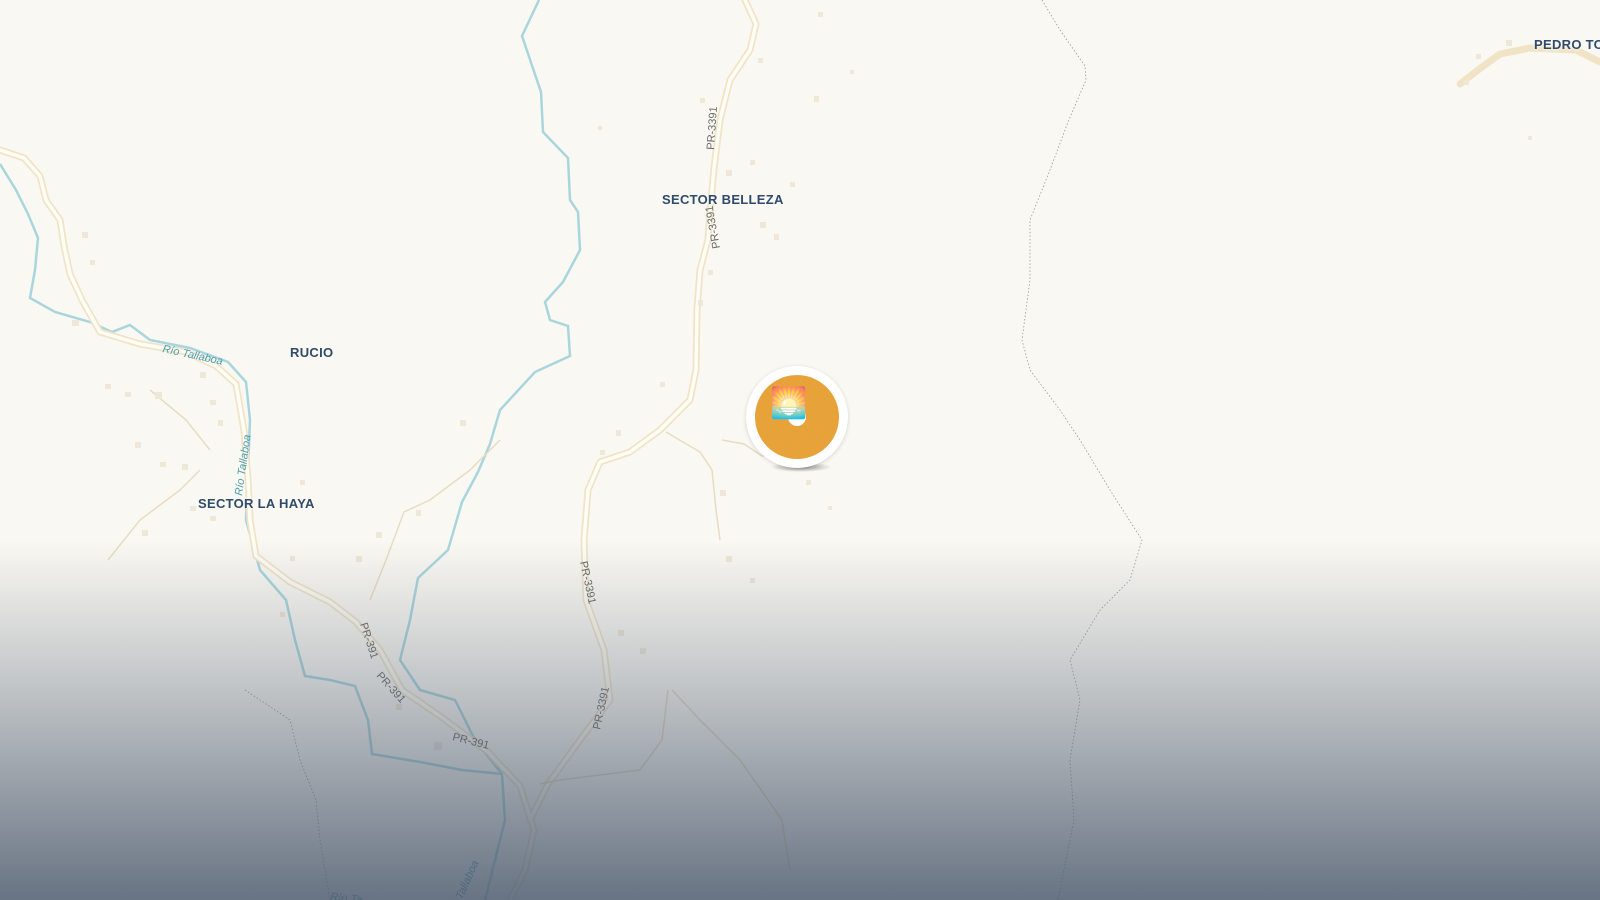 The width and height of the screenshot is (1600, 900). I want to click on marker-ring: 🌅, so click(797, 417).